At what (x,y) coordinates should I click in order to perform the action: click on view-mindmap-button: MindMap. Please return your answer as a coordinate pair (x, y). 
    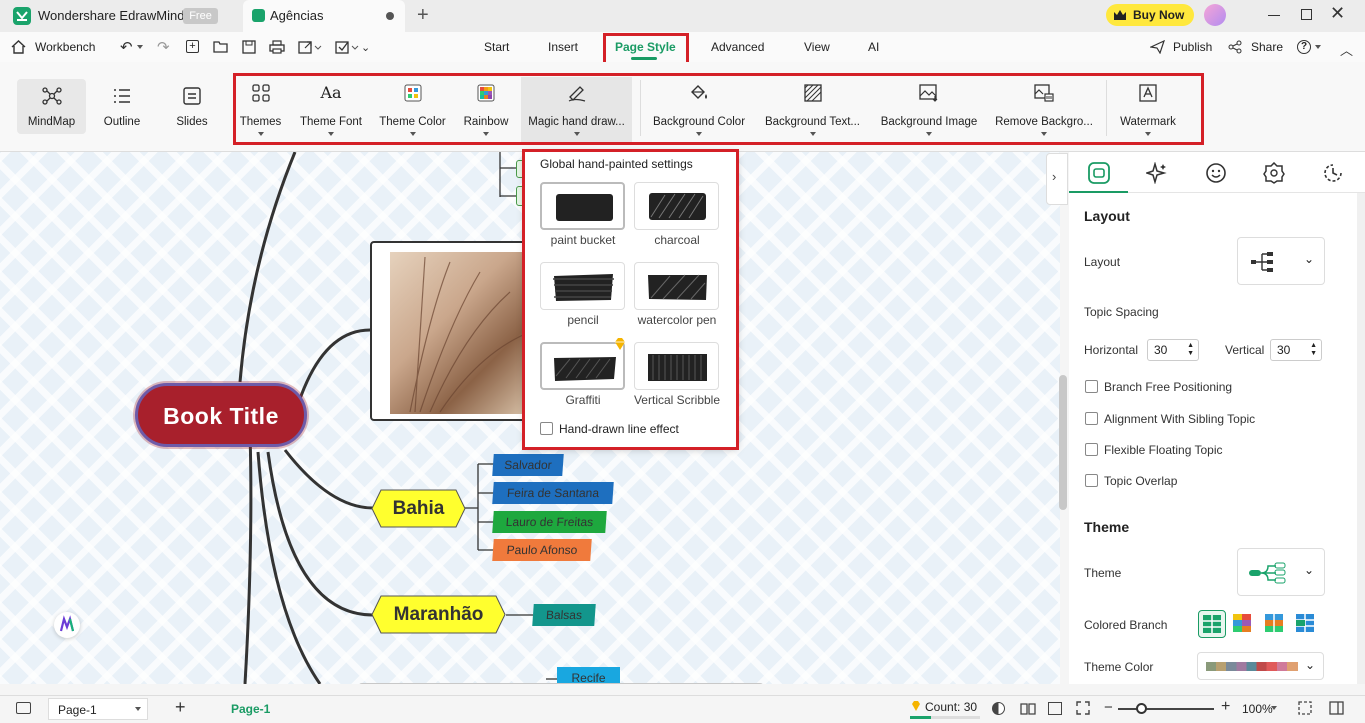
    Looking at the image, I should click on (51, 109).